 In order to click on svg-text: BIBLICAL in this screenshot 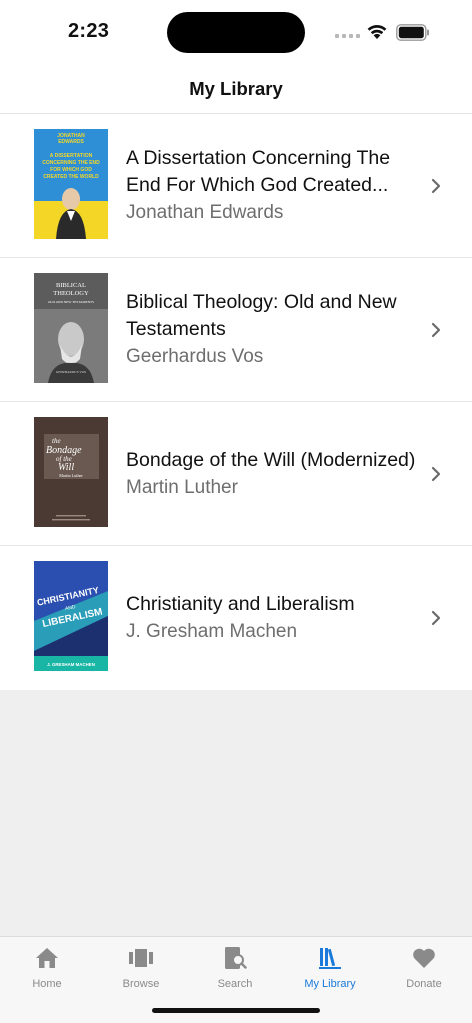, I will do `click(71, 285)`.